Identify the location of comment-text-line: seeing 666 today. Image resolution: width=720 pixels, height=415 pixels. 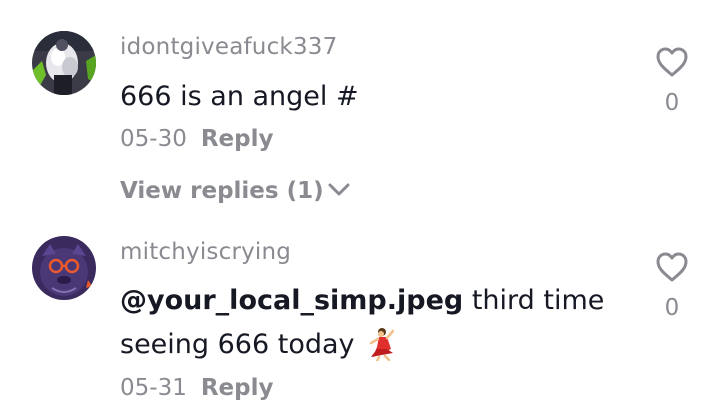
(257, 349).